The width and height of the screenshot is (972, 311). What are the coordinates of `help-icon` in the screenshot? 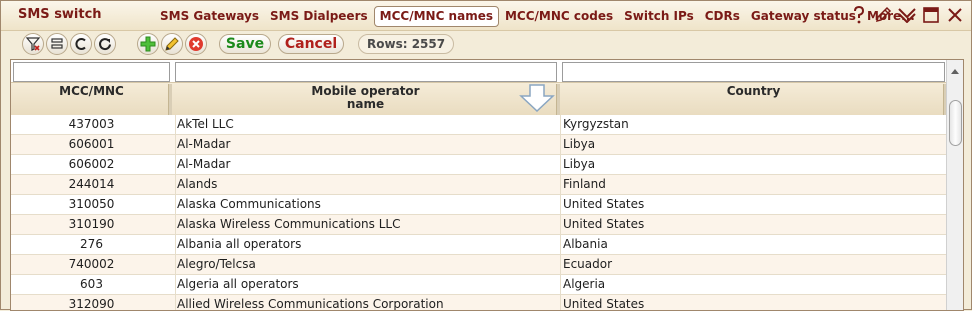 It's located at (859, 15).